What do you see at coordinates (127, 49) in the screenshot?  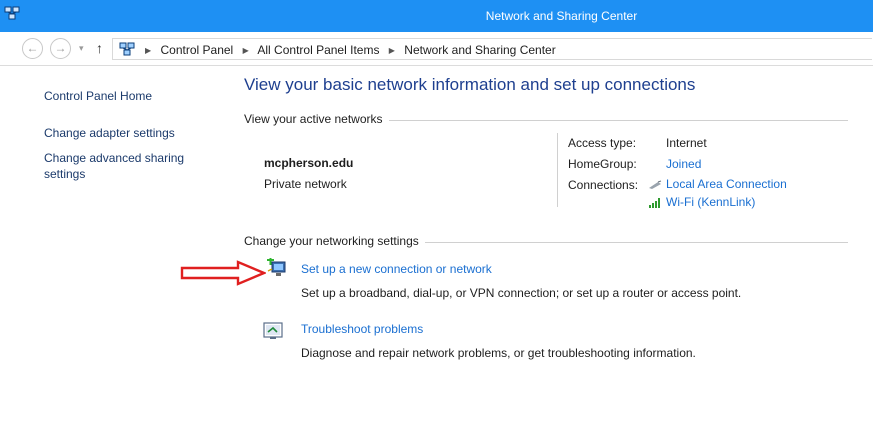 I see `control-panel-icon` at bounding box center [127, 49].